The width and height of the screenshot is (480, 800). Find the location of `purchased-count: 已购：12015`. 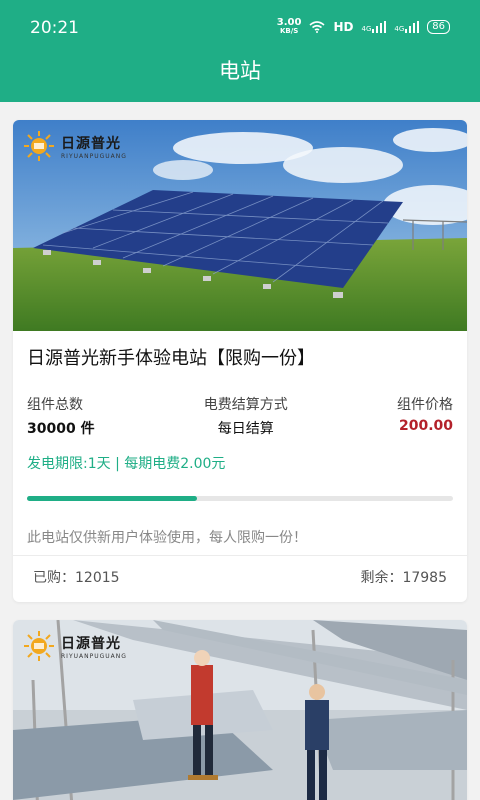

purchased-count: 已购：12015 is located at coordinates (76, 578).